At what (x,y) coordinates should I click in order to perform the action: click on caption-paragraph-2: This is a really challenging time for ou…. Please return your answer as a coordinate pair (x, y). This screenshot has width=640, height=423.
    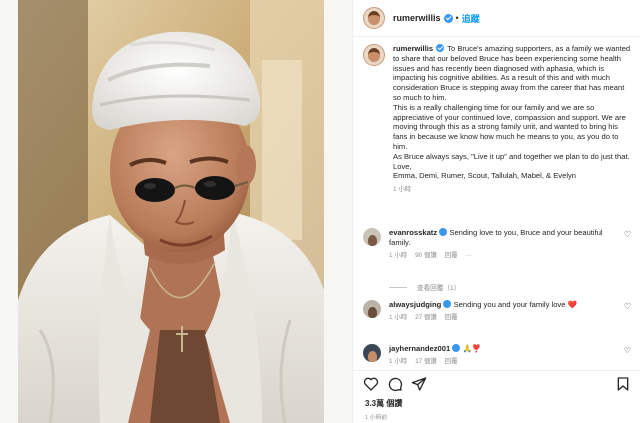
    Looking at the image, I should click on (509, 126).